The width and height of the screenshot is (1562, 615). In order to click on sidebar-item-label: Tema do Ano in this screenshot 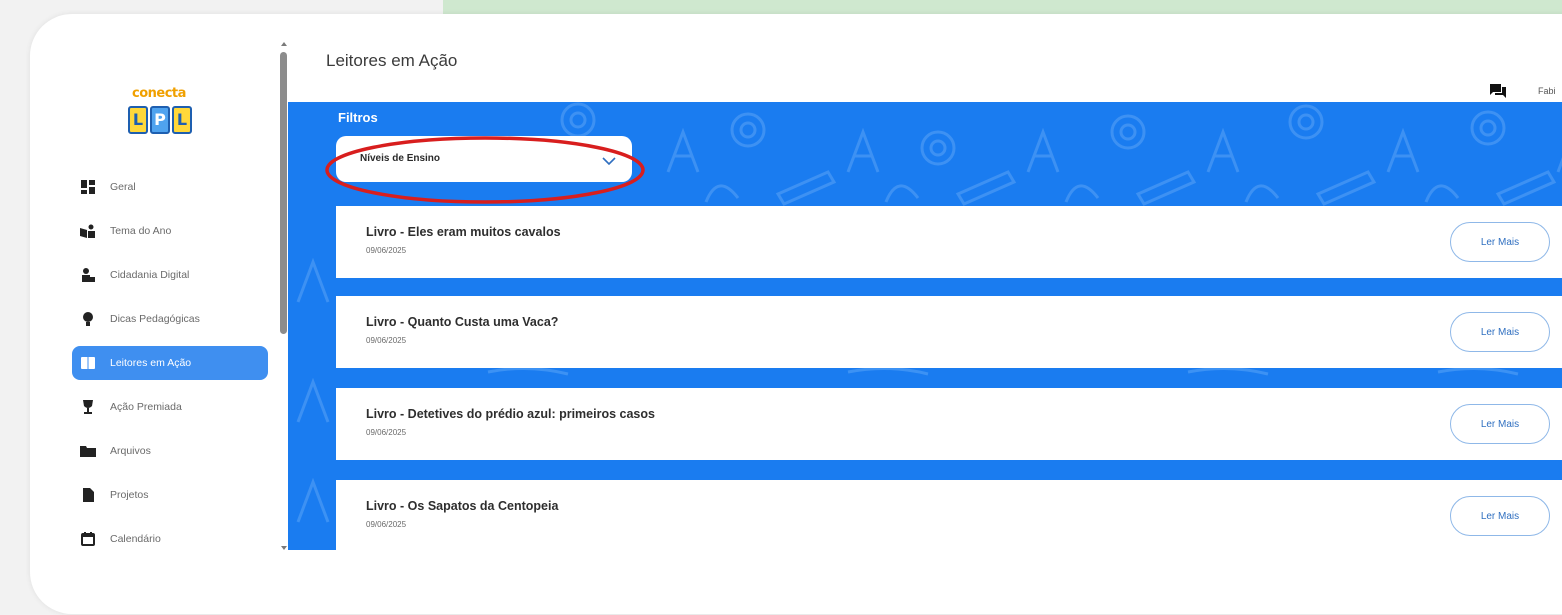, I will do `click(141, 231)`.